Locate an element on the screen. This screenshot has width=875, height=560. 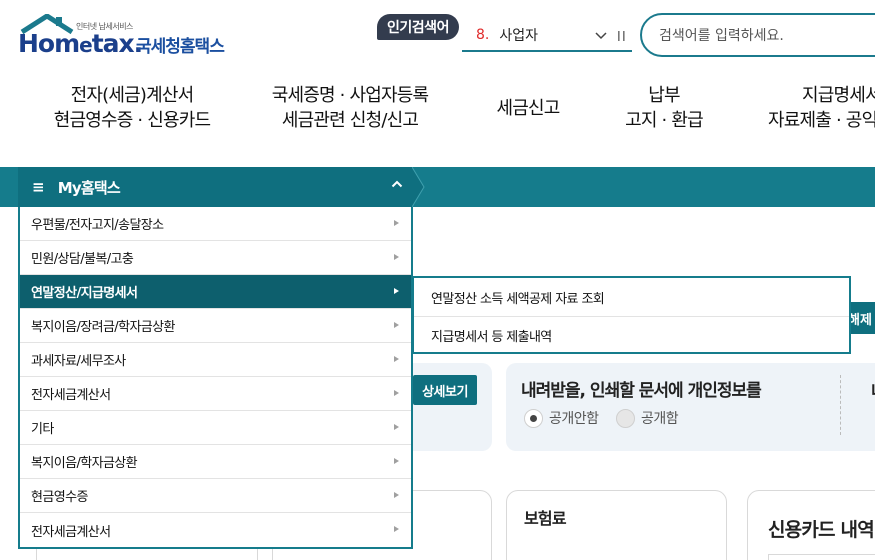
dropdown-item: 과세자료/세무조사 is located at coordinates (215, 360).